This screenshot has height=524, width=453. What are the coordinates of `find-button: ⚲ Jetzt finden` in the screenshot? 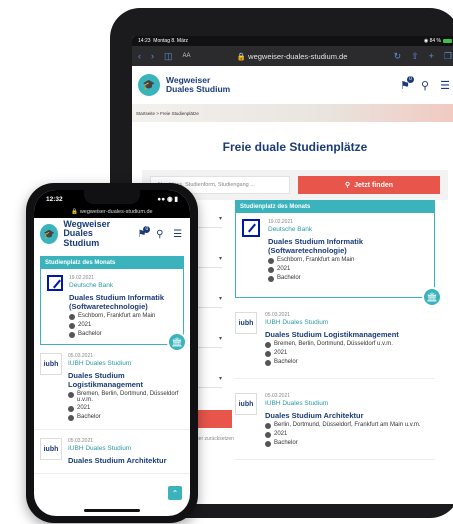 It's located at (369, 185).